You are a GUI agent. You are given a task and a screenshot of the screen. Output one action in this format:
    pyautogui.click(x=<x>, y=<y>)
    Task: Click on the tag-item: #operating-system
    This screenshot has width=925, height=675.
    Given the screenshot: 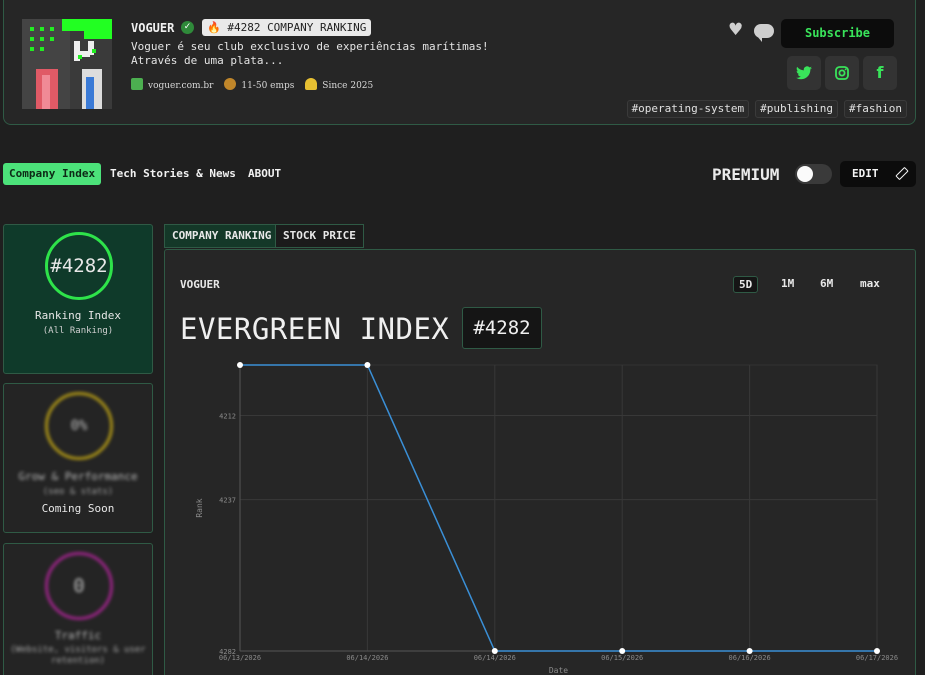 What is the action you would take?
    pyautogui.click(x=688, y=109)
    